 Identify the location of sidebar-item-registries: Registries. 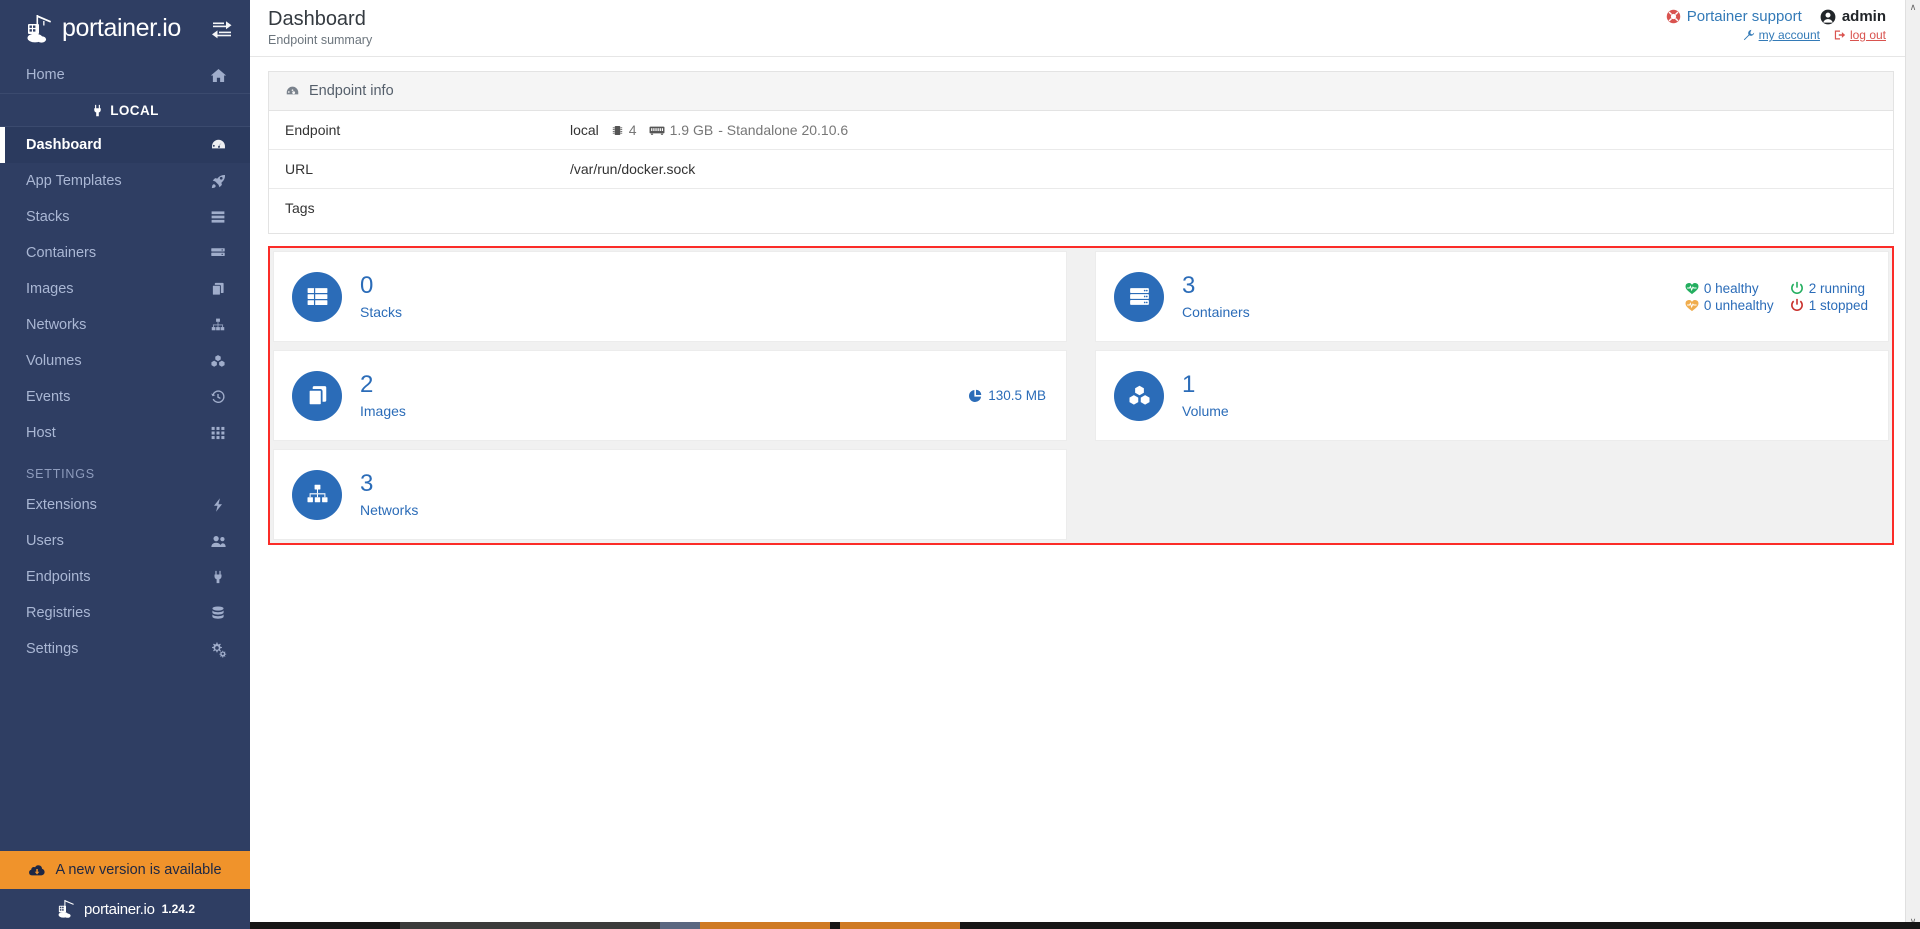
(125, 613).